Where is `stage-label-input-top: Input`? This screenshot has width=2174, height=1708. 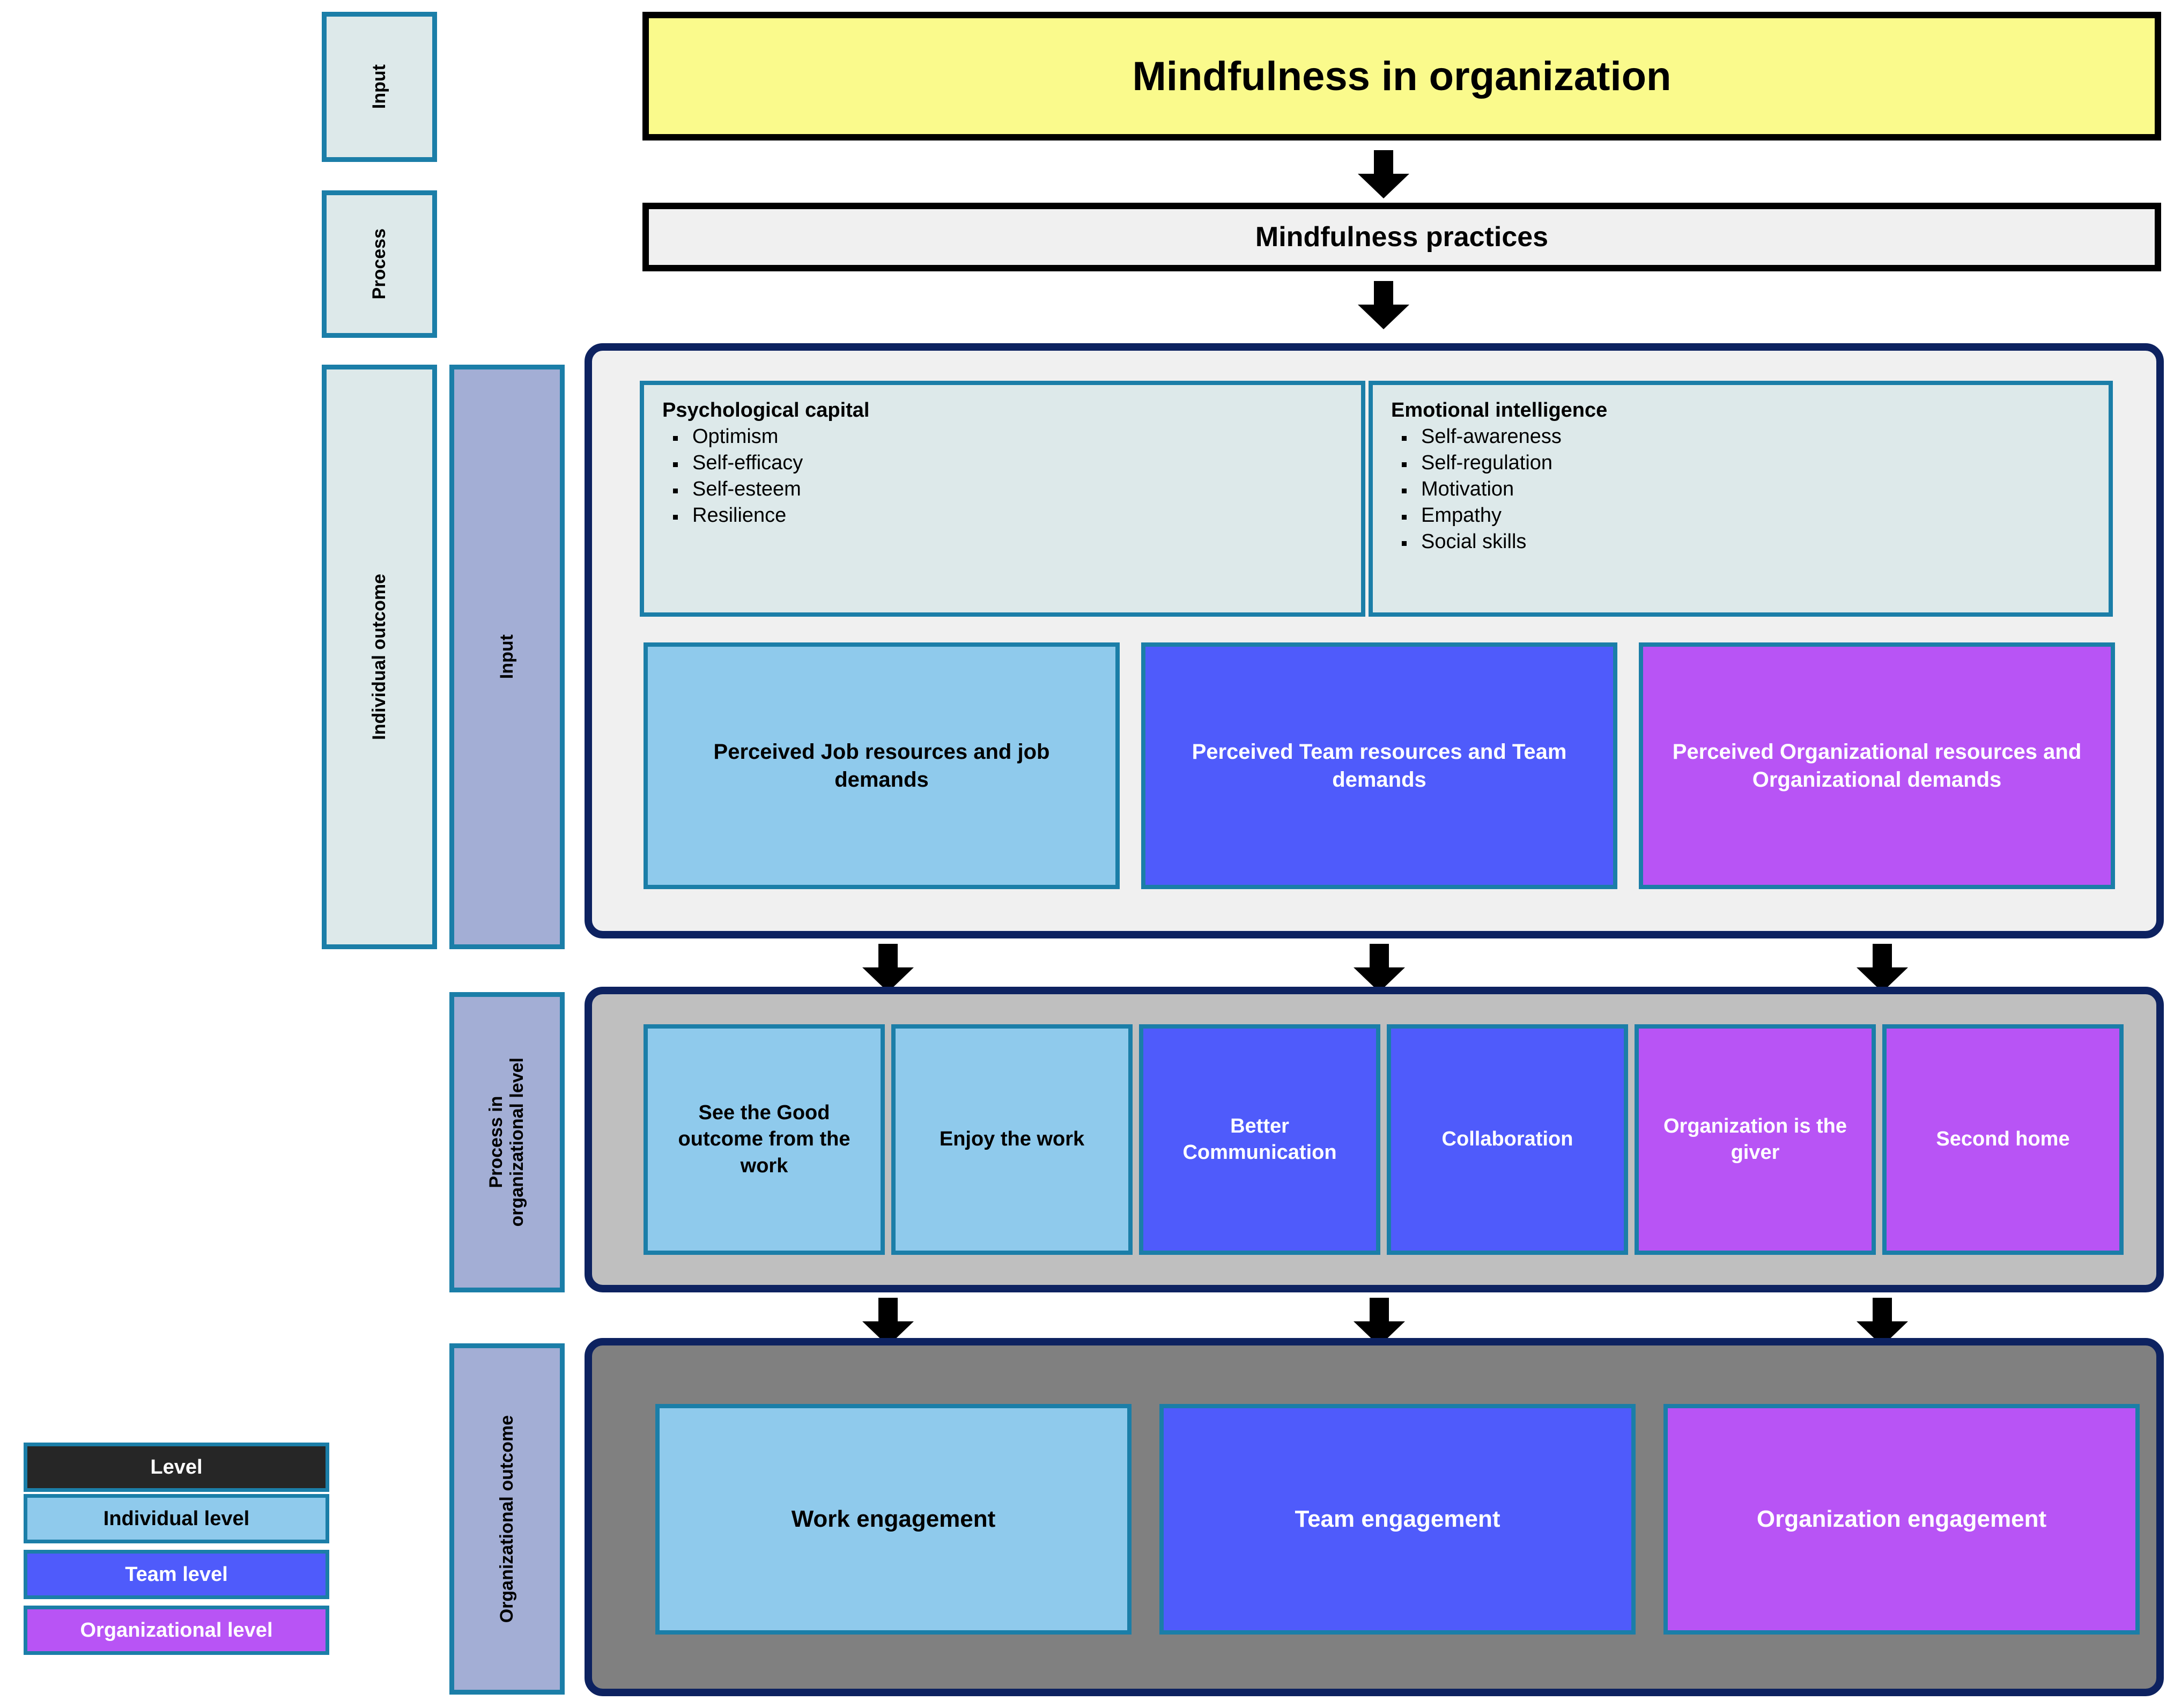
stage-label-input-top: Input is located at coordinates (379, 87).